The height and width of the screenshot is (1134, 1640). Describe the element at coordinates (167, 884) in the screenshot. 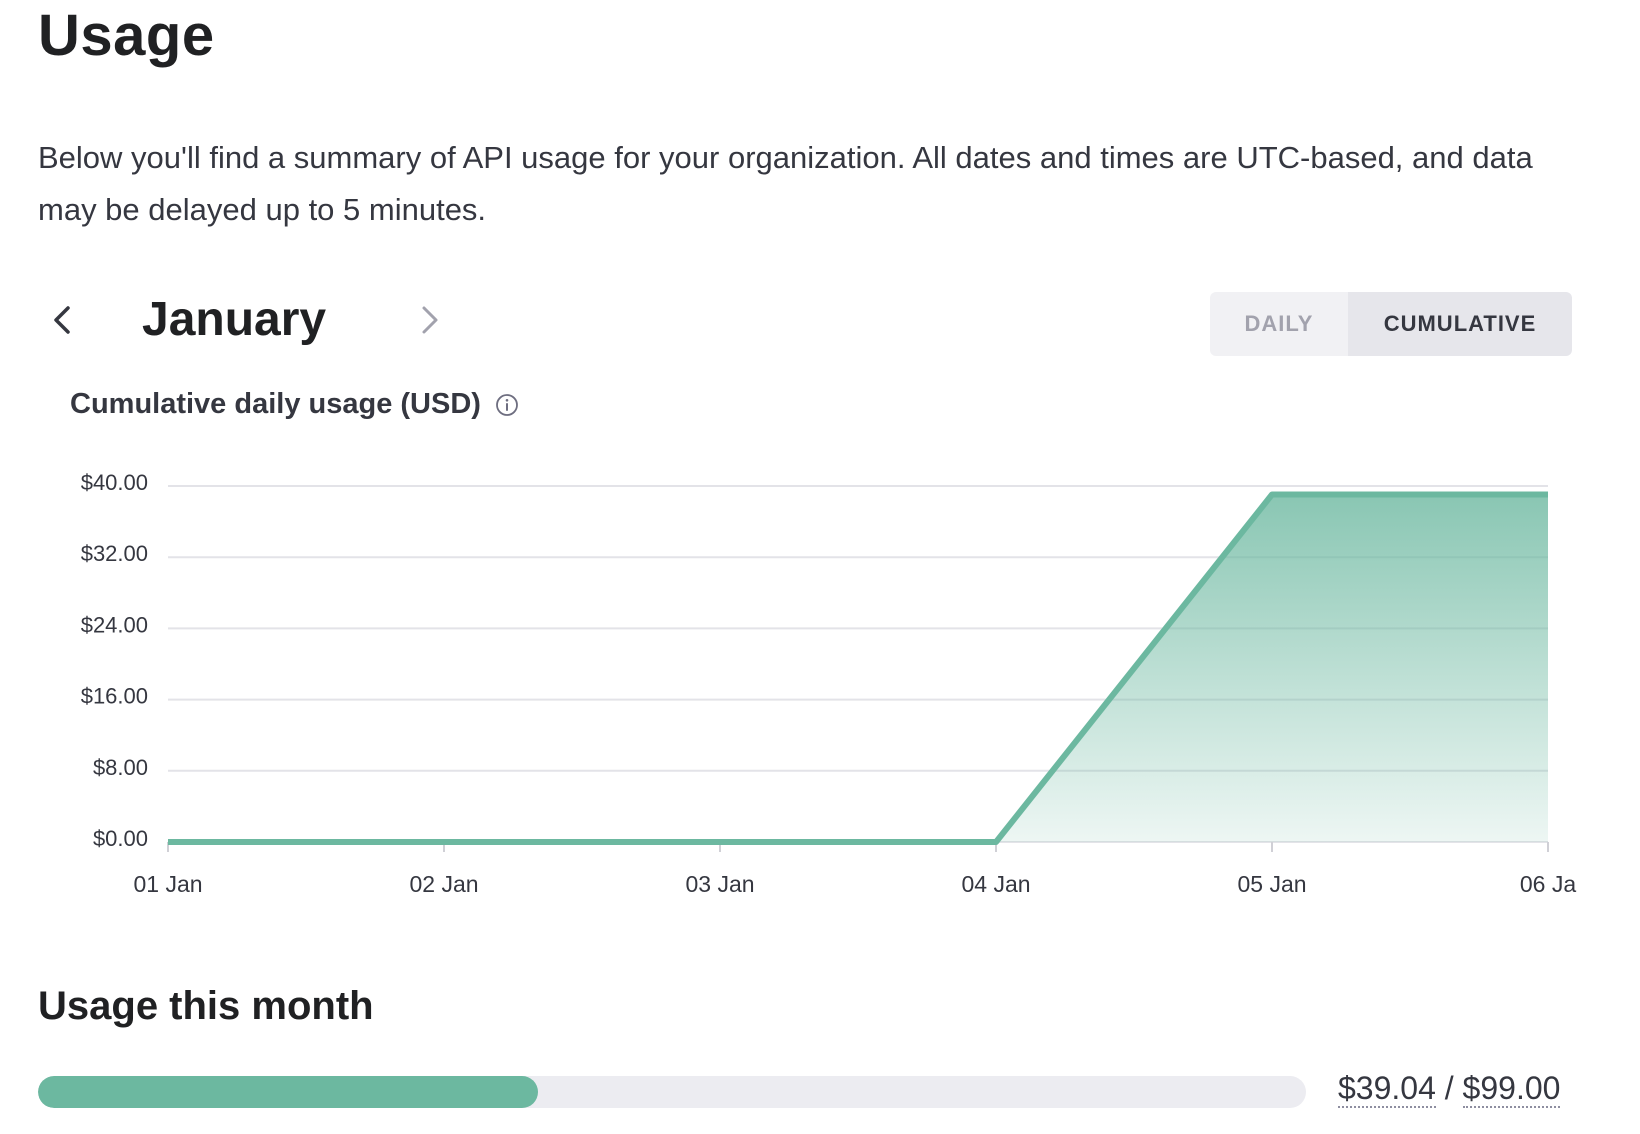

I see `x-tick-label: 01 Jan` at that location.